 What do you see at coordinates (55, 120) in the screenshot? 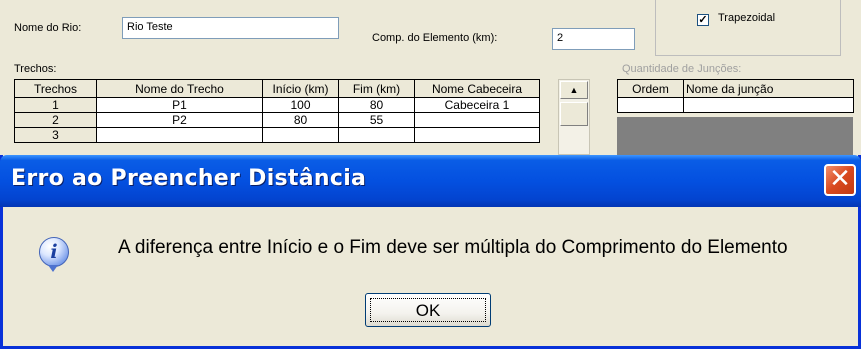
I see `row-header: 2` at bounding box center [55, 120].